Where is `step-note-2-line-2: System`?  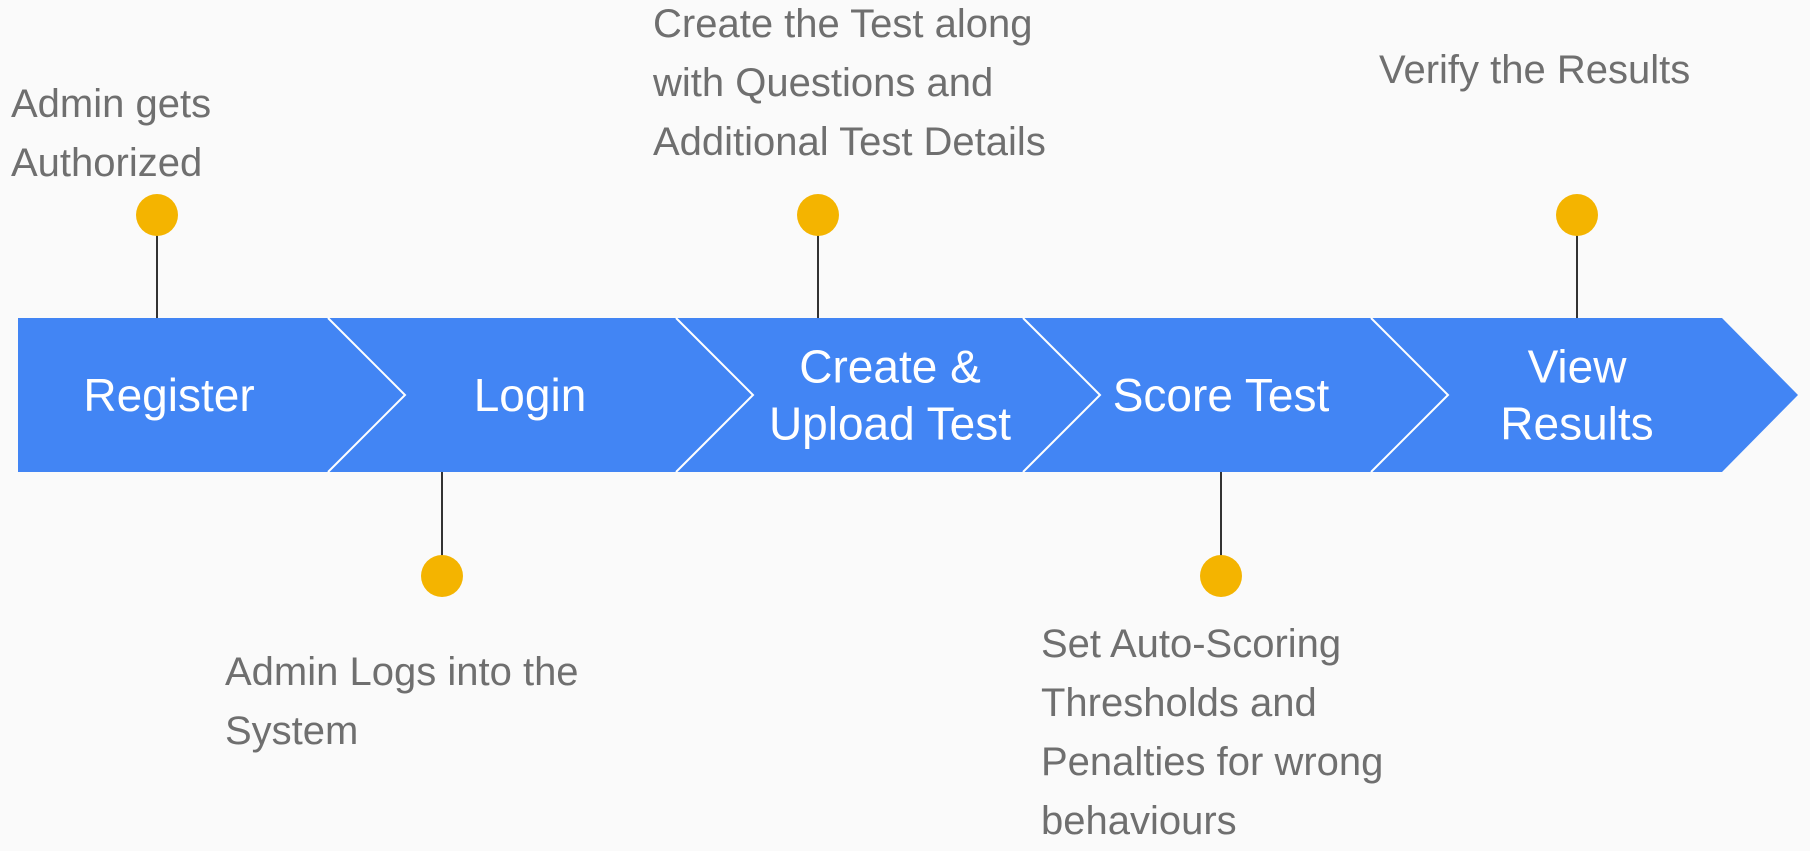 step-note-2-line-2: System is located at coordinates (292, 731).